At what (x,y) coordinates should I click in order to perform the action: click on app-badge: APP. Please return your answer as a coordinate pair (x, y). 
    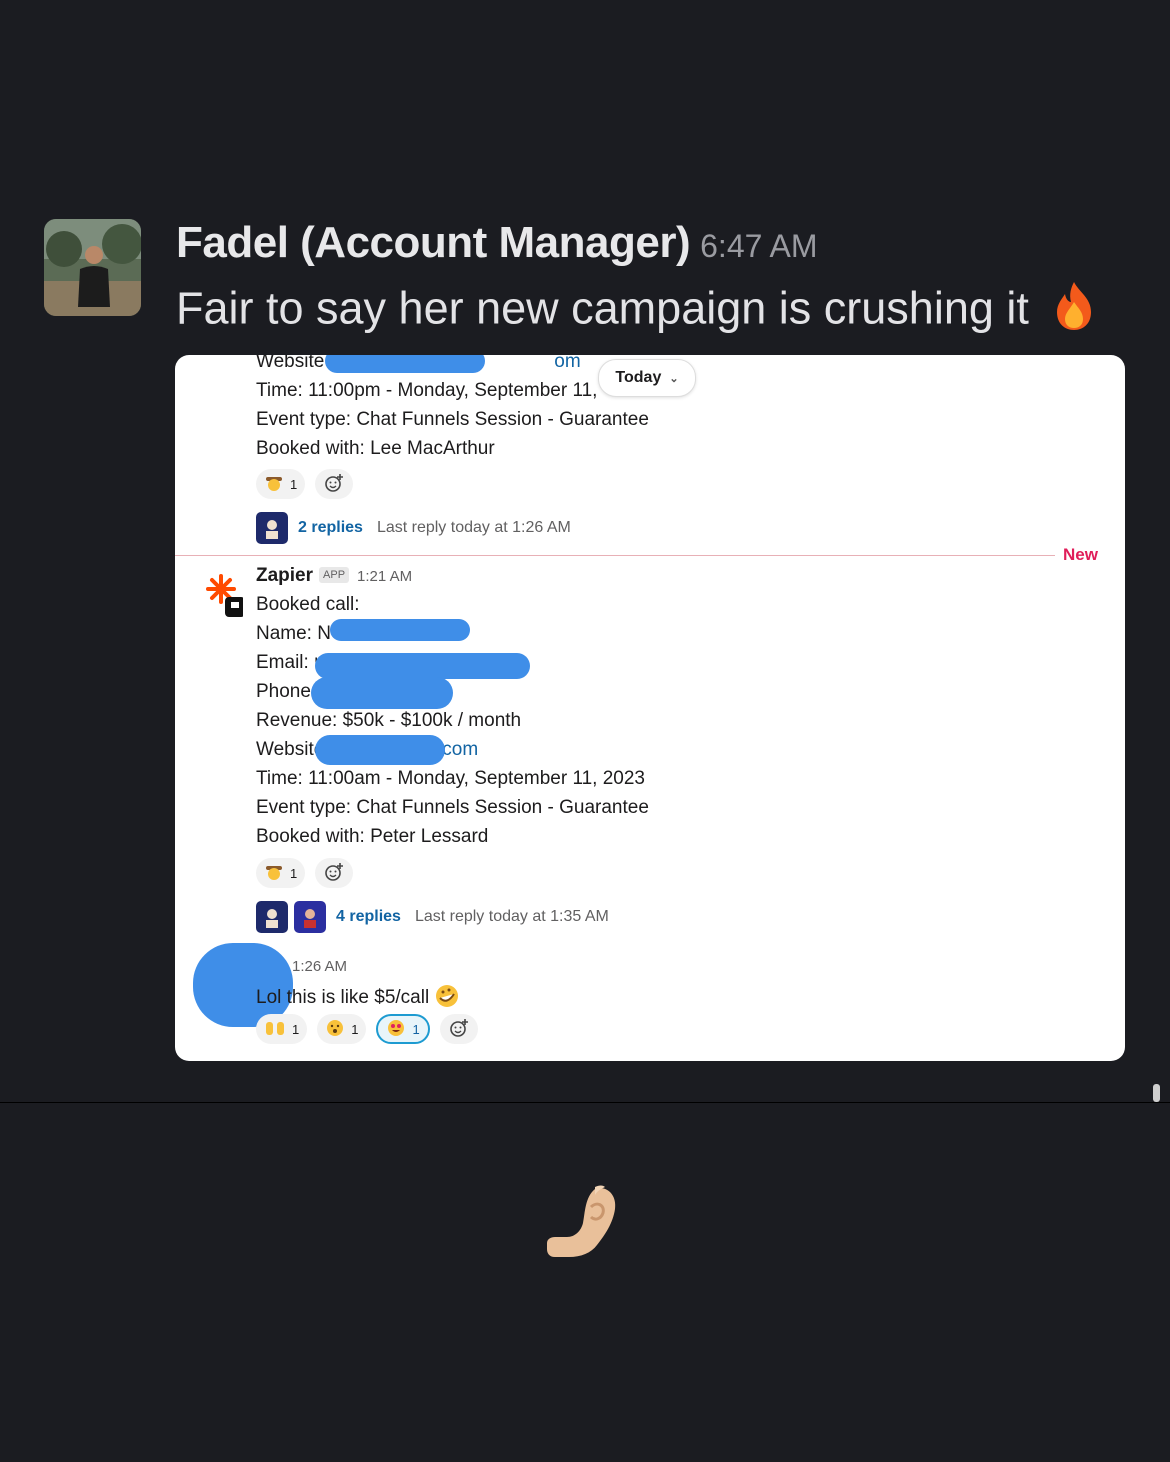
    Looking at the image, I should click on (334, 575).